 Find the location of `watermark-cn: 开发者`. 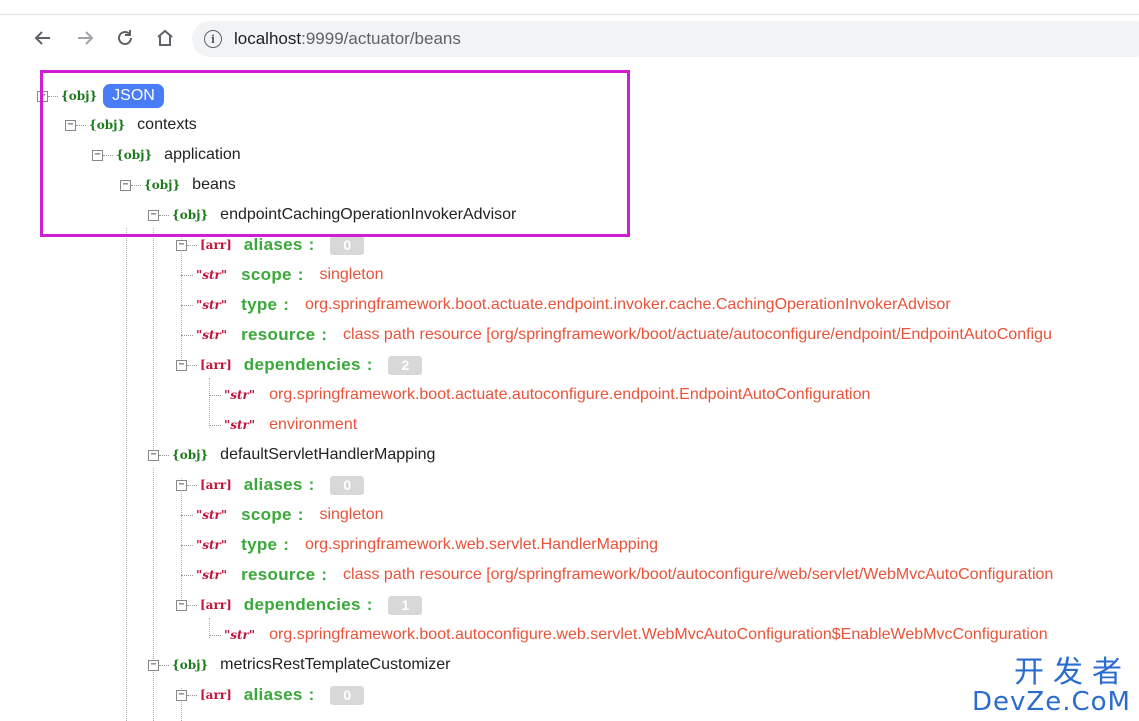

watermark-cn: 开发者 is located at coordinates (1072, 672).